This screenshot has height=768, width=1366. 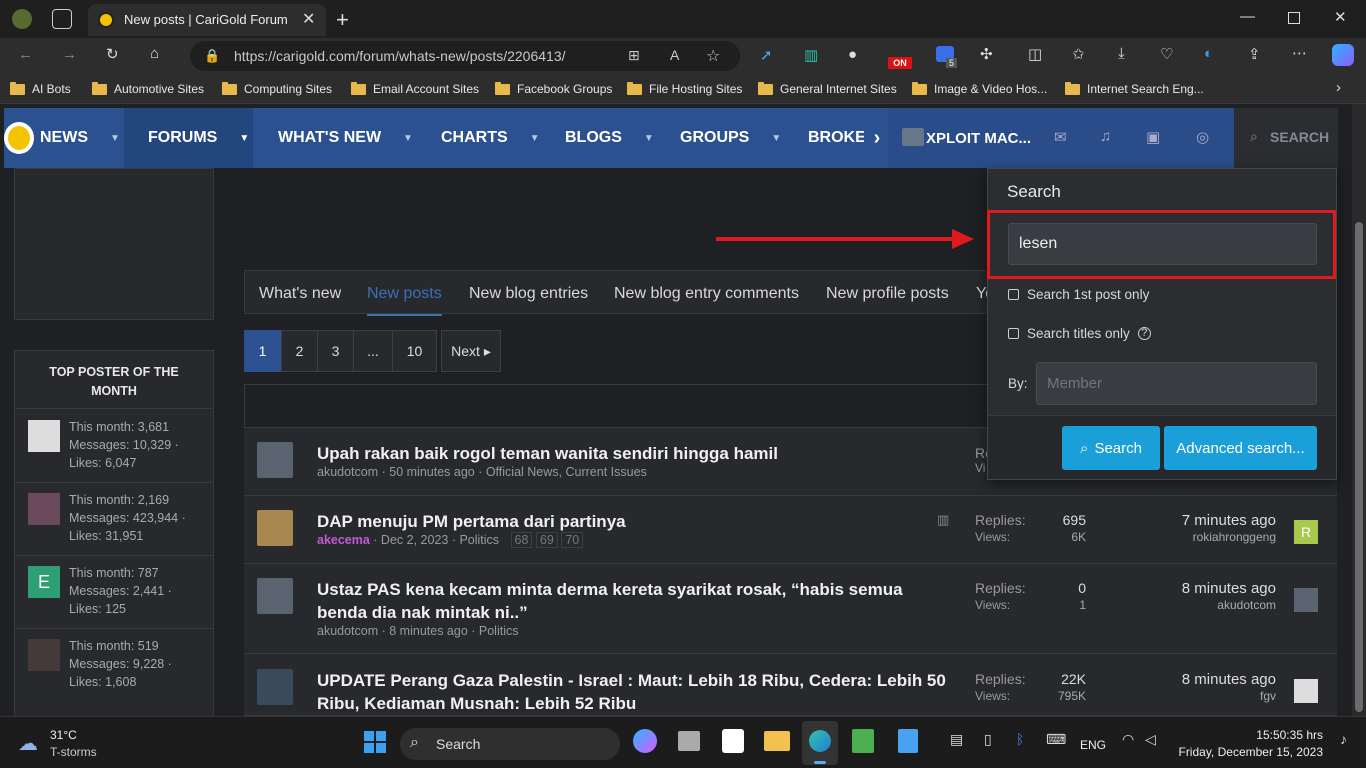 What do you see at coordinates (22, 19) in the screenshot?
I see `profile-avatar-icon` at bounding box center [22, 19].